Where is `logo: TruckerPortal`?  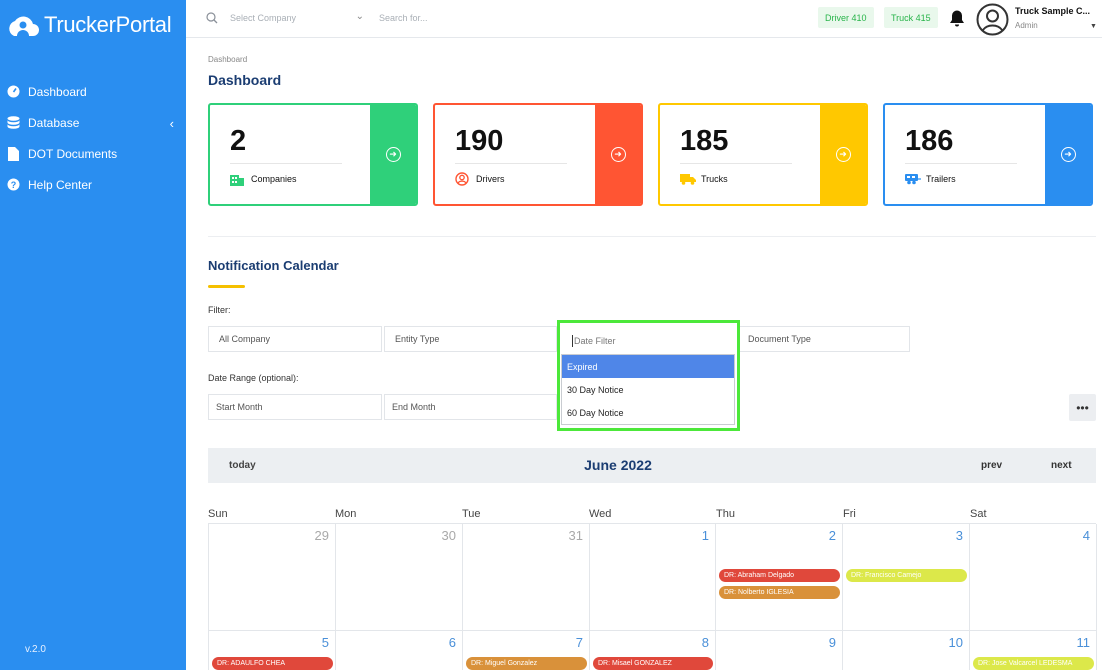 logo: TruckerPortal is located at coordinates (89, 25).